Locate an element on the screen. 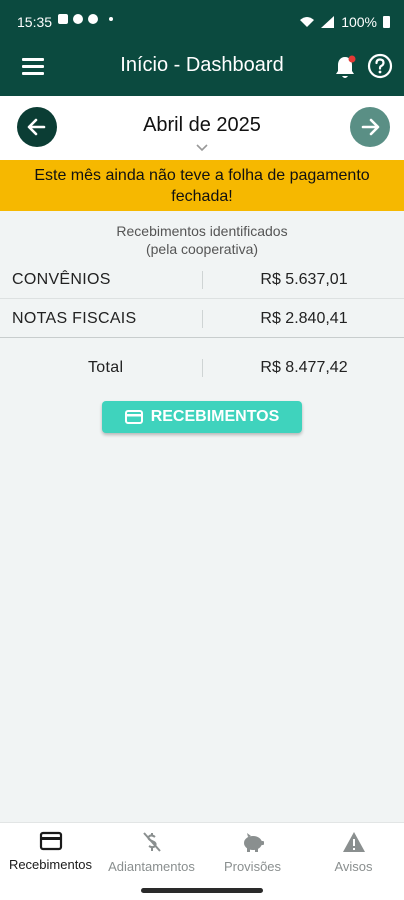 The width and height of the screenshot is (404, 900). app-icon is located at coordinates (78, 19).